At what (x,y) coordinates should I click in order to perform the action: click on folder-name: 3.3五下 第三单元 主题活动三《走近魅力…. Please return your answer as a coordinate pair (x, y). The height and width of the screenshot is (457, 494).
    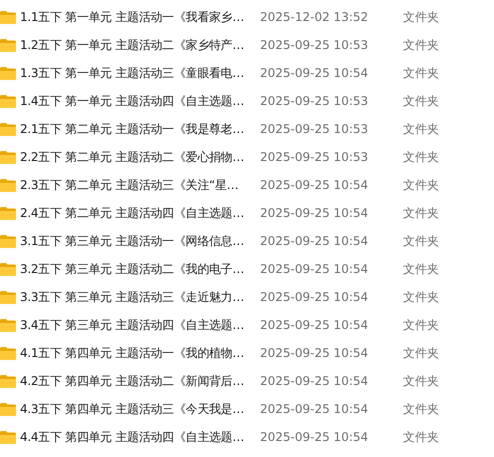
    Looking at the image, I should click on (140, 297).